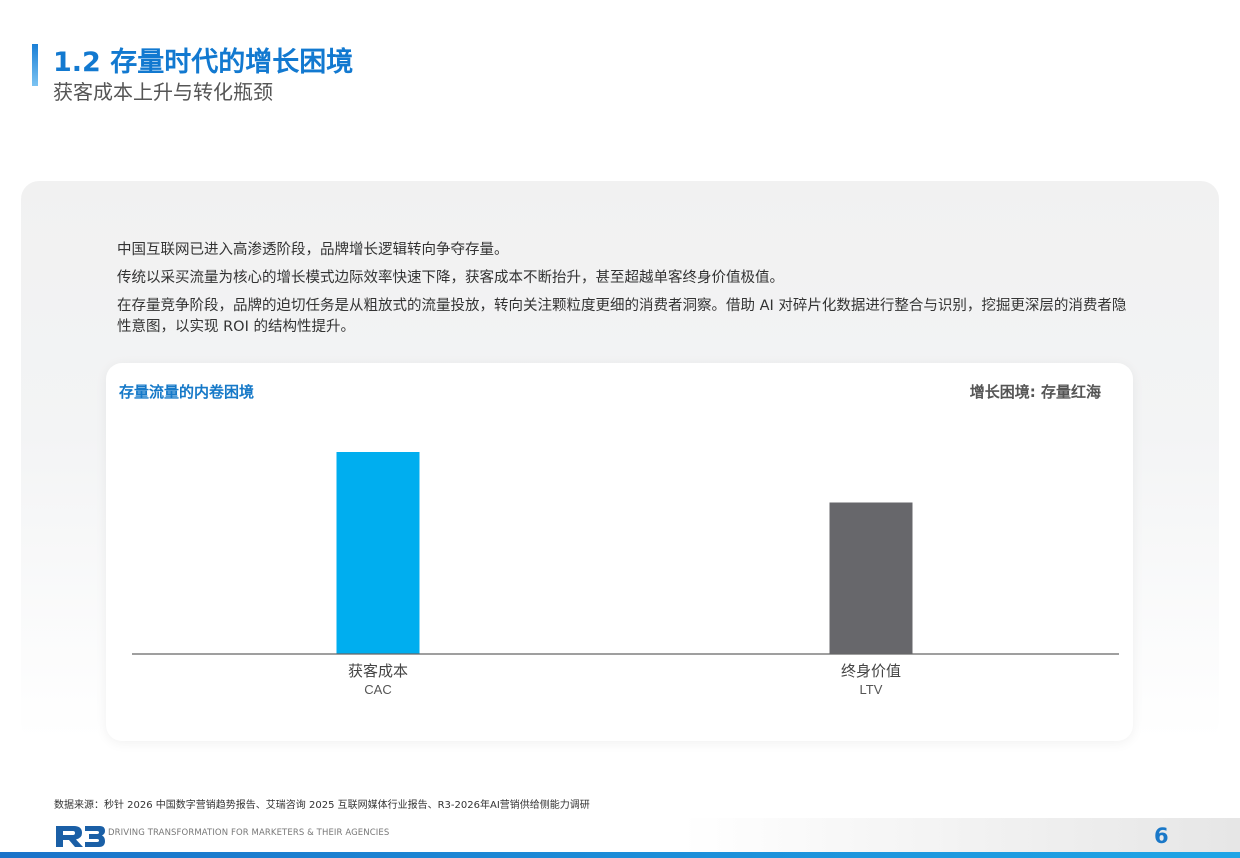 The image size is (1240, 858). What do you see at coordinates (871, 689) in the screenshot?
I see `category-sublabel: LTV` at bounding box center [871, 689].